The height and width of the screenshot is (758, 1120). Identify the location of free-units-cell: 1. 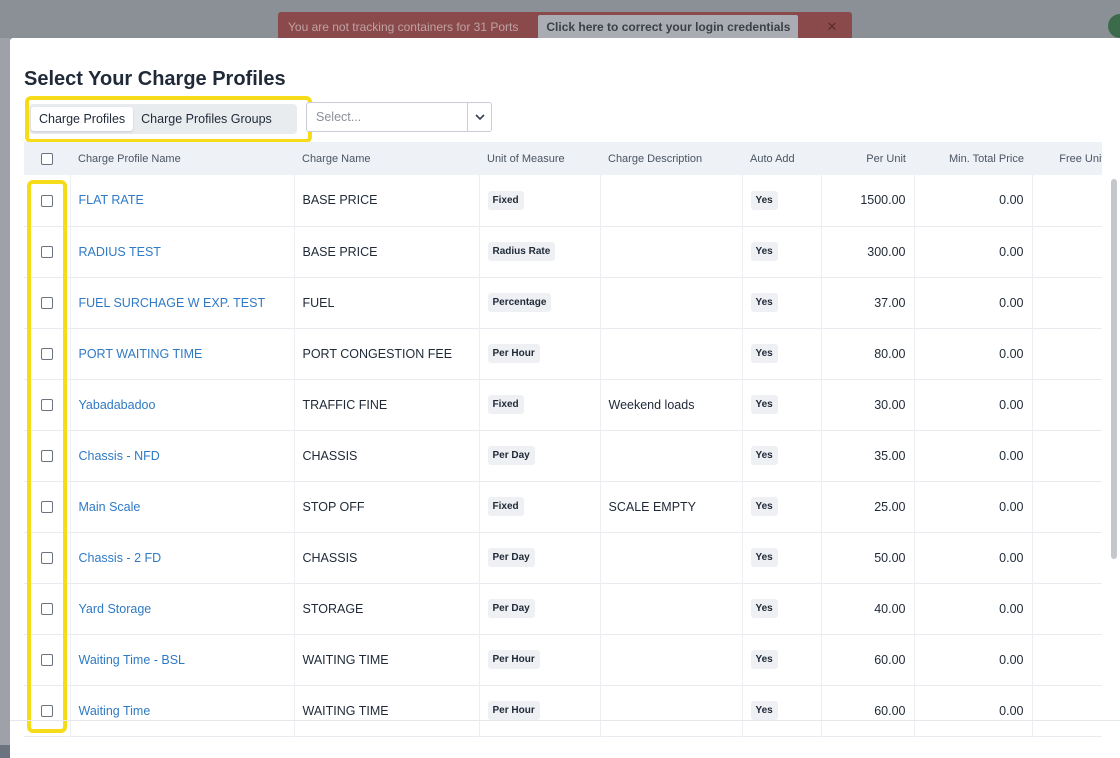
(1067, 659).